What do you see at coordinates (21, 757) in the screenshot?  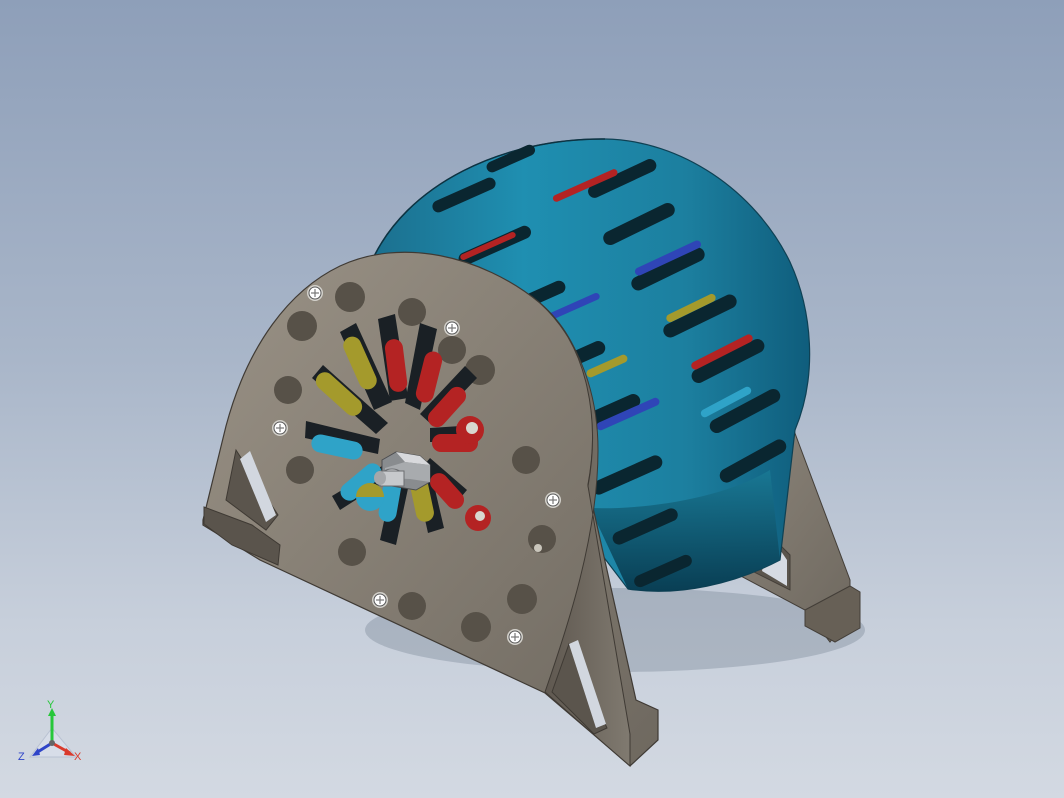 I see `triad-z-label: Z` at bounding box center [21, 757].